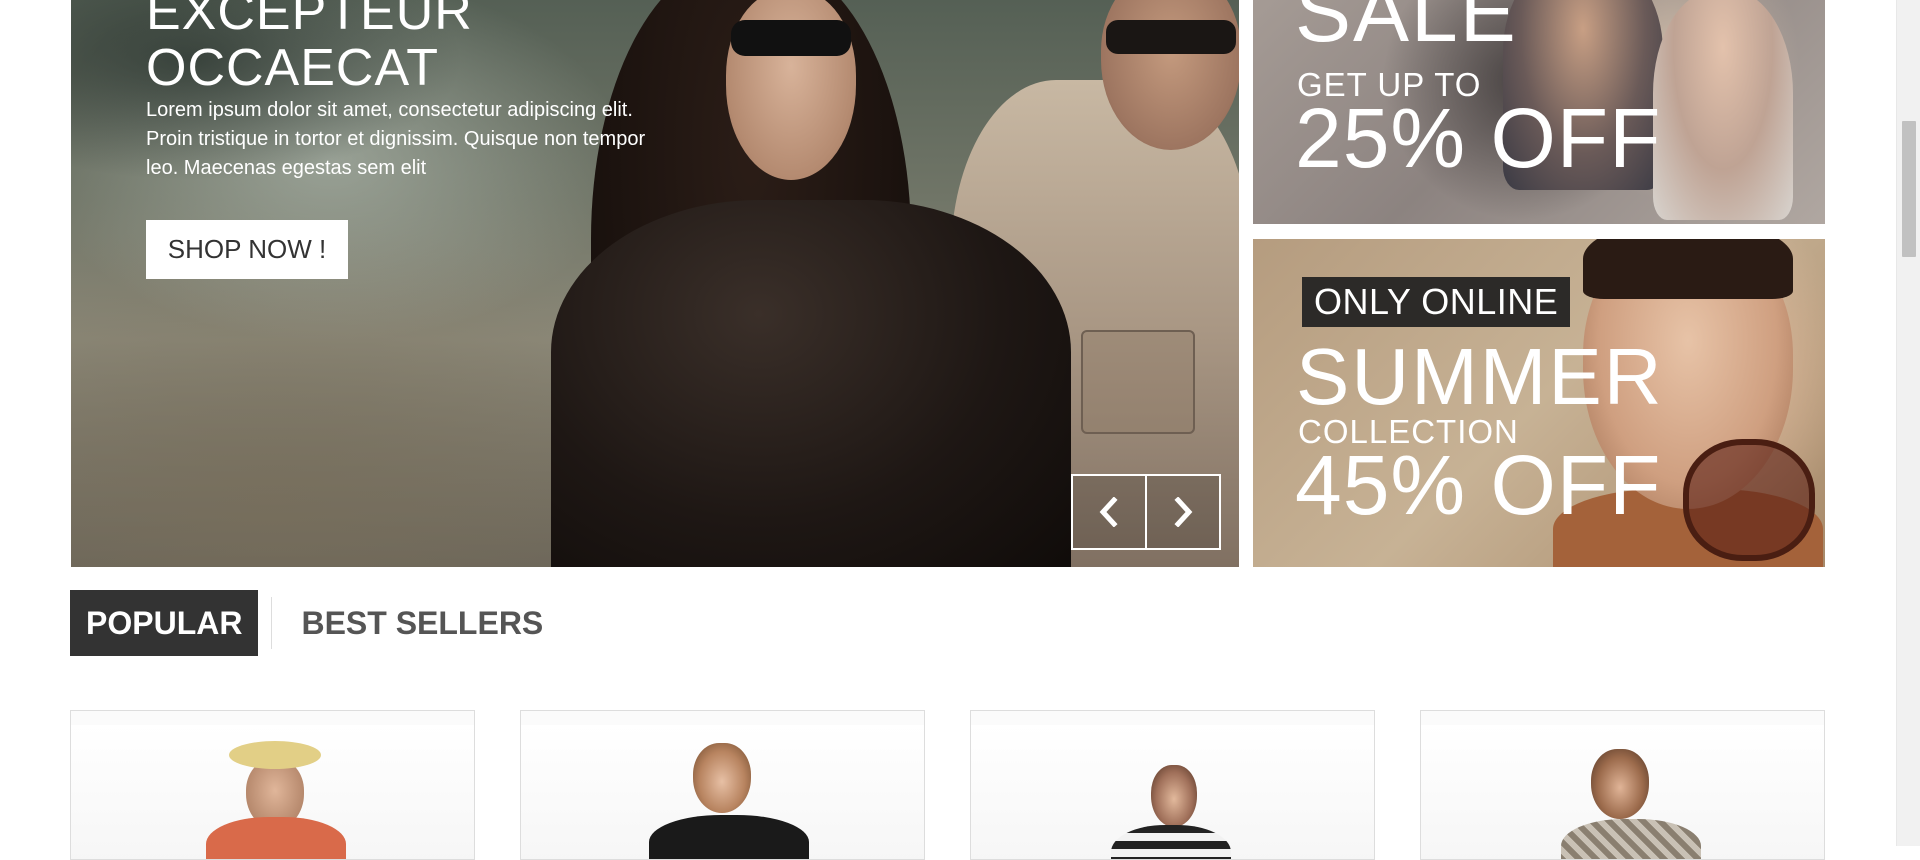 This screenshot has width=1920, height=860. I want to click on summer-banner-heading: SUMMER, so click(1480, 376).